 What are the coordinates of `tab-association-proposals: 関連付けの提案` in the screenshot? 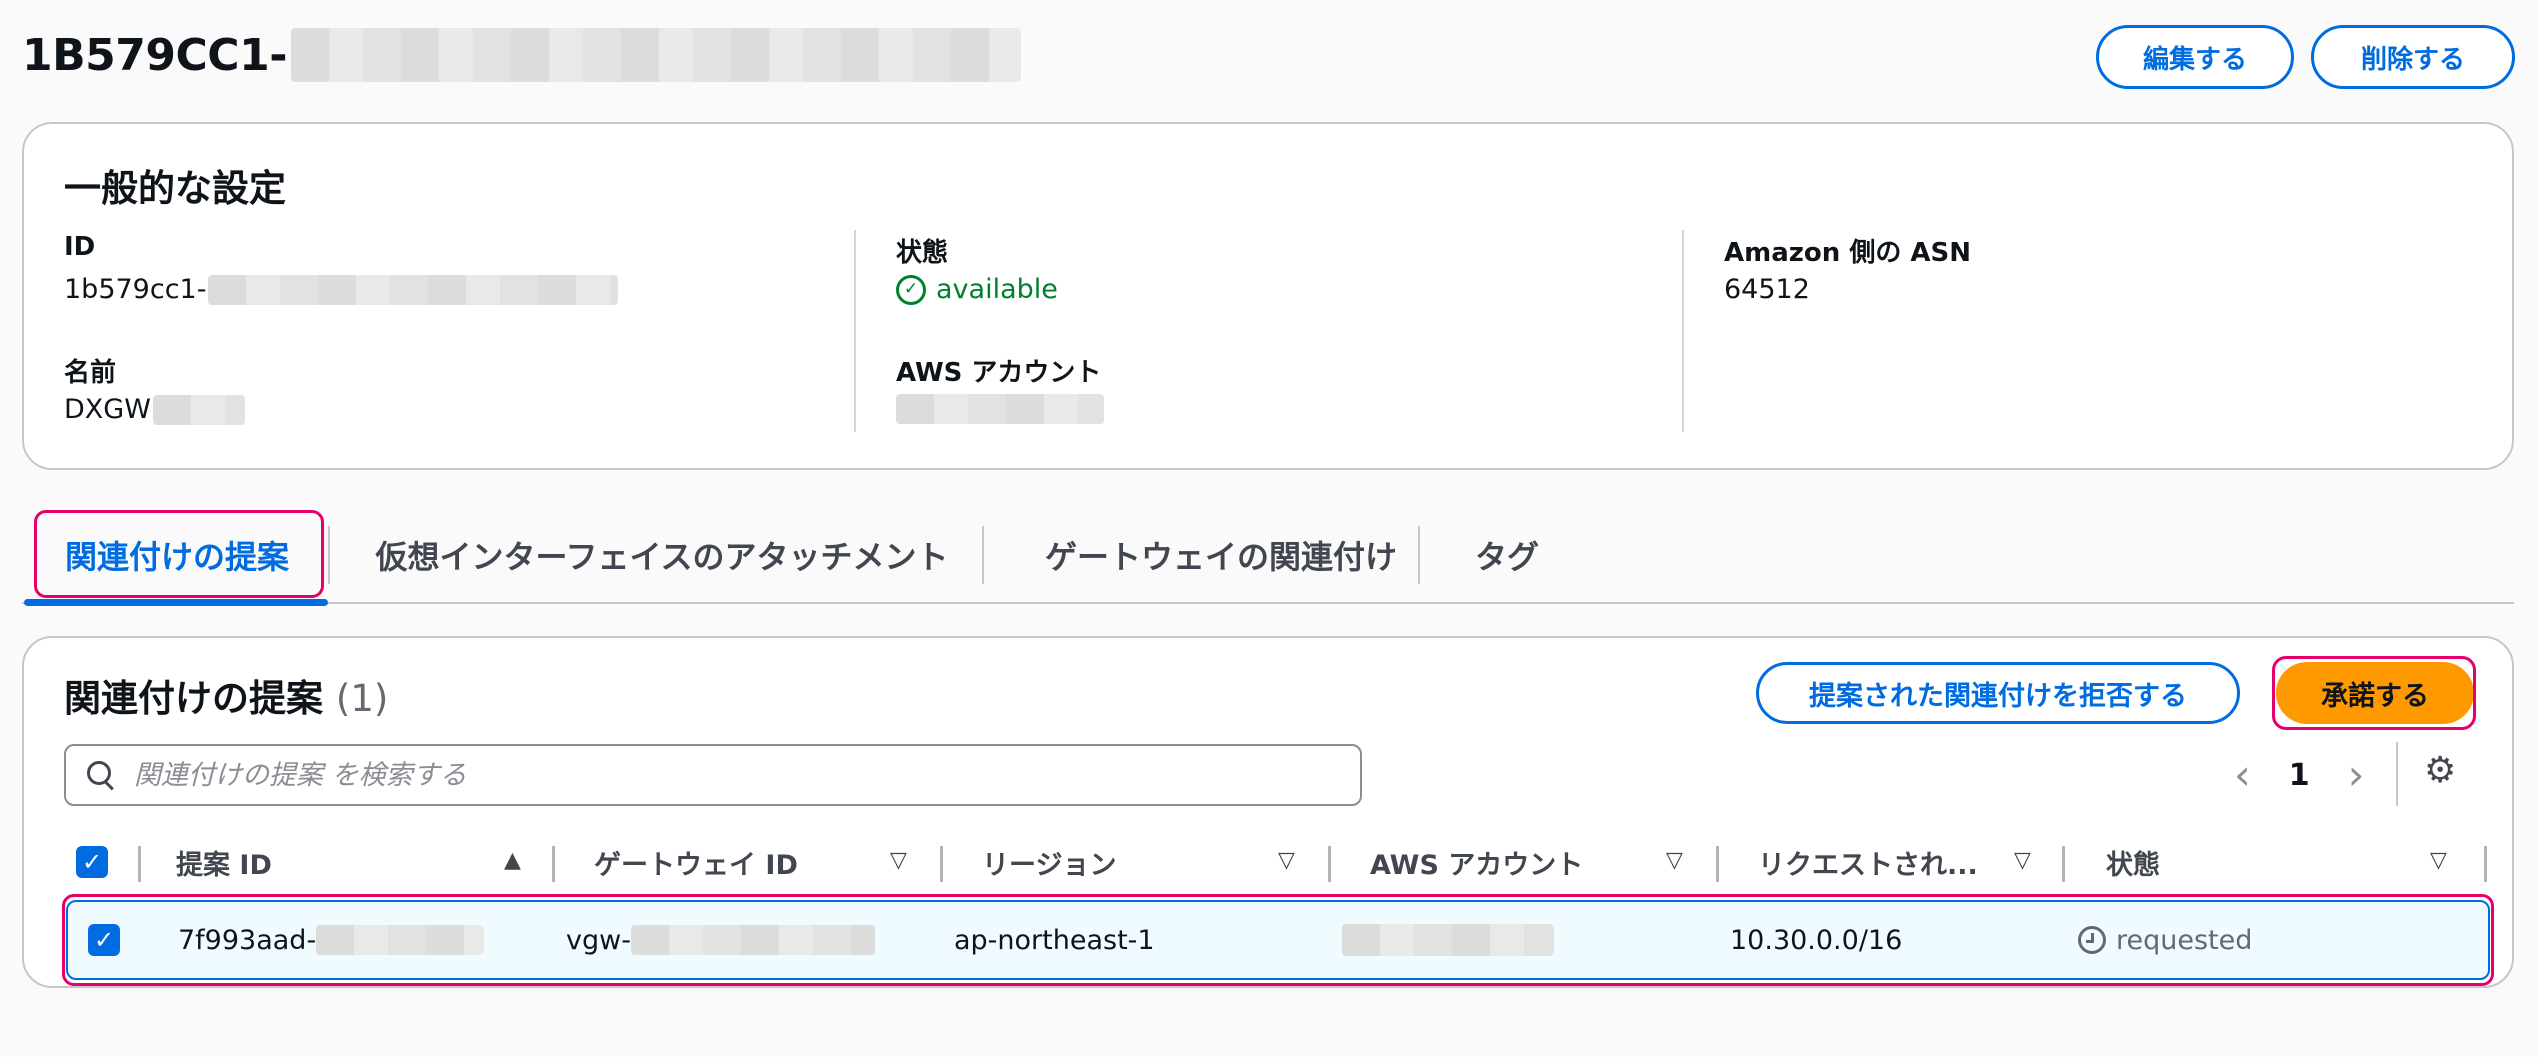 It's located at (177, 555).